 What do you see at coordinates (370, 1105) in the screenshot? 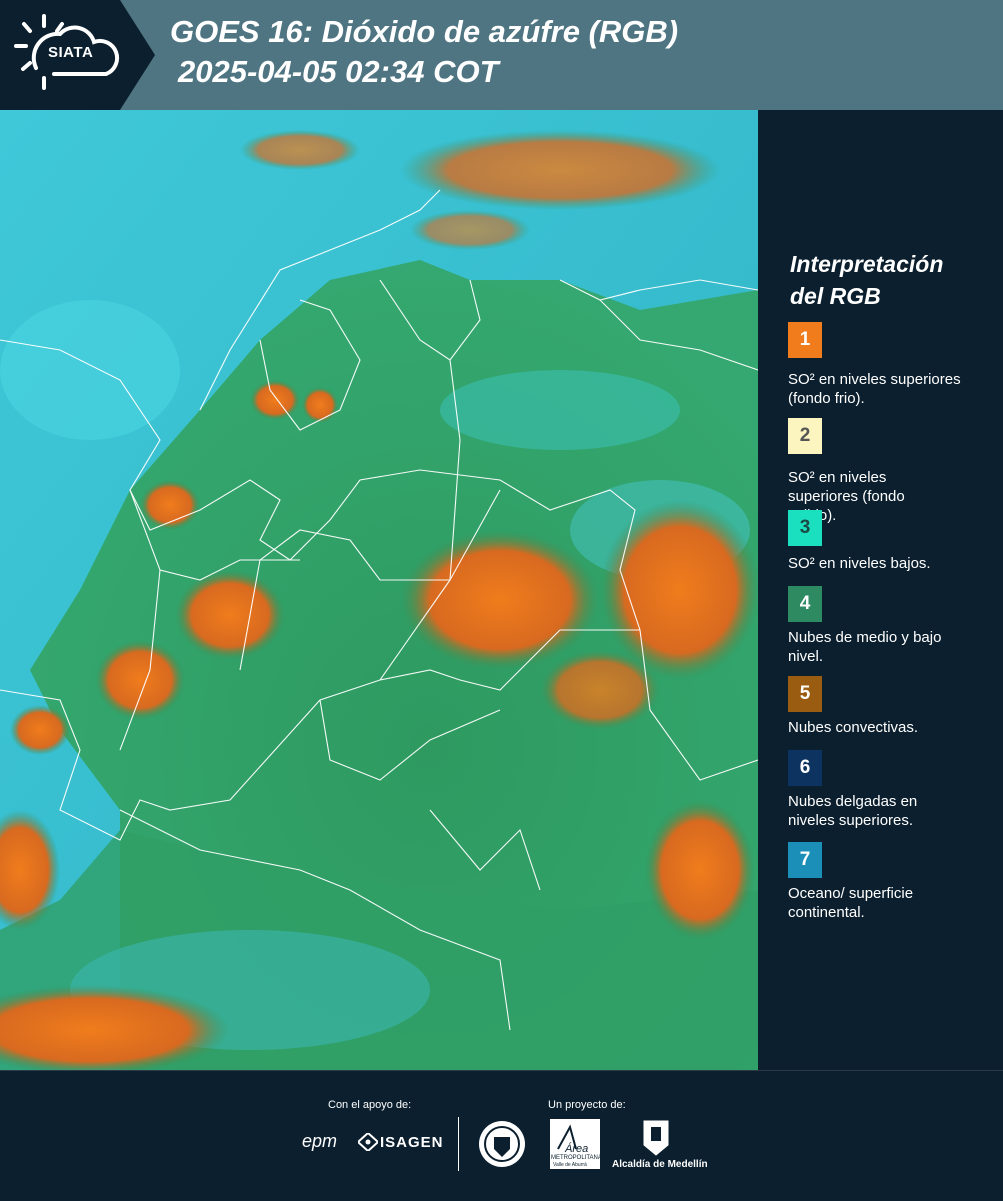
I see `support-label: Con el apoyo de:` at bounding box center [370, 1105].